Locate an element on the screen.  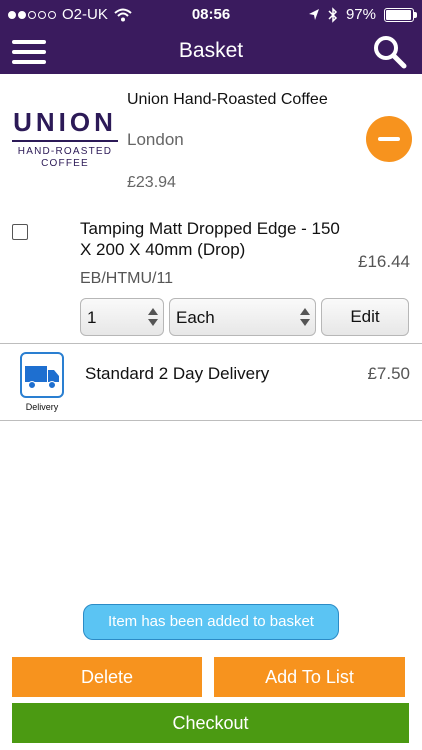
logo-wordmark: UNION is located at coordinates (65, 122).